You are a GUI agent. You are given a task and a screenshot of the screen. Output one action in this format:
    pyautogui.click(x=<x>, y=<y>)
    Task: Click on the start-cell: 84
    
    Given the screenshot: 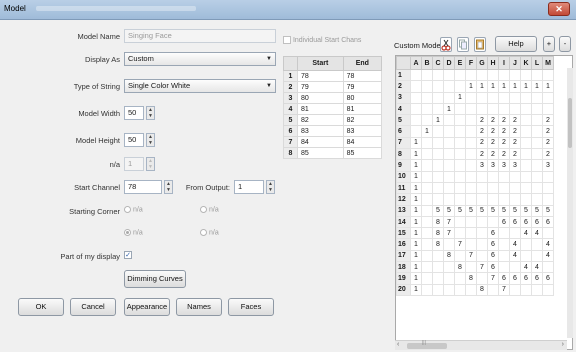 What is the action you would take?
    pyautogui.click(x=320, y=142)
    